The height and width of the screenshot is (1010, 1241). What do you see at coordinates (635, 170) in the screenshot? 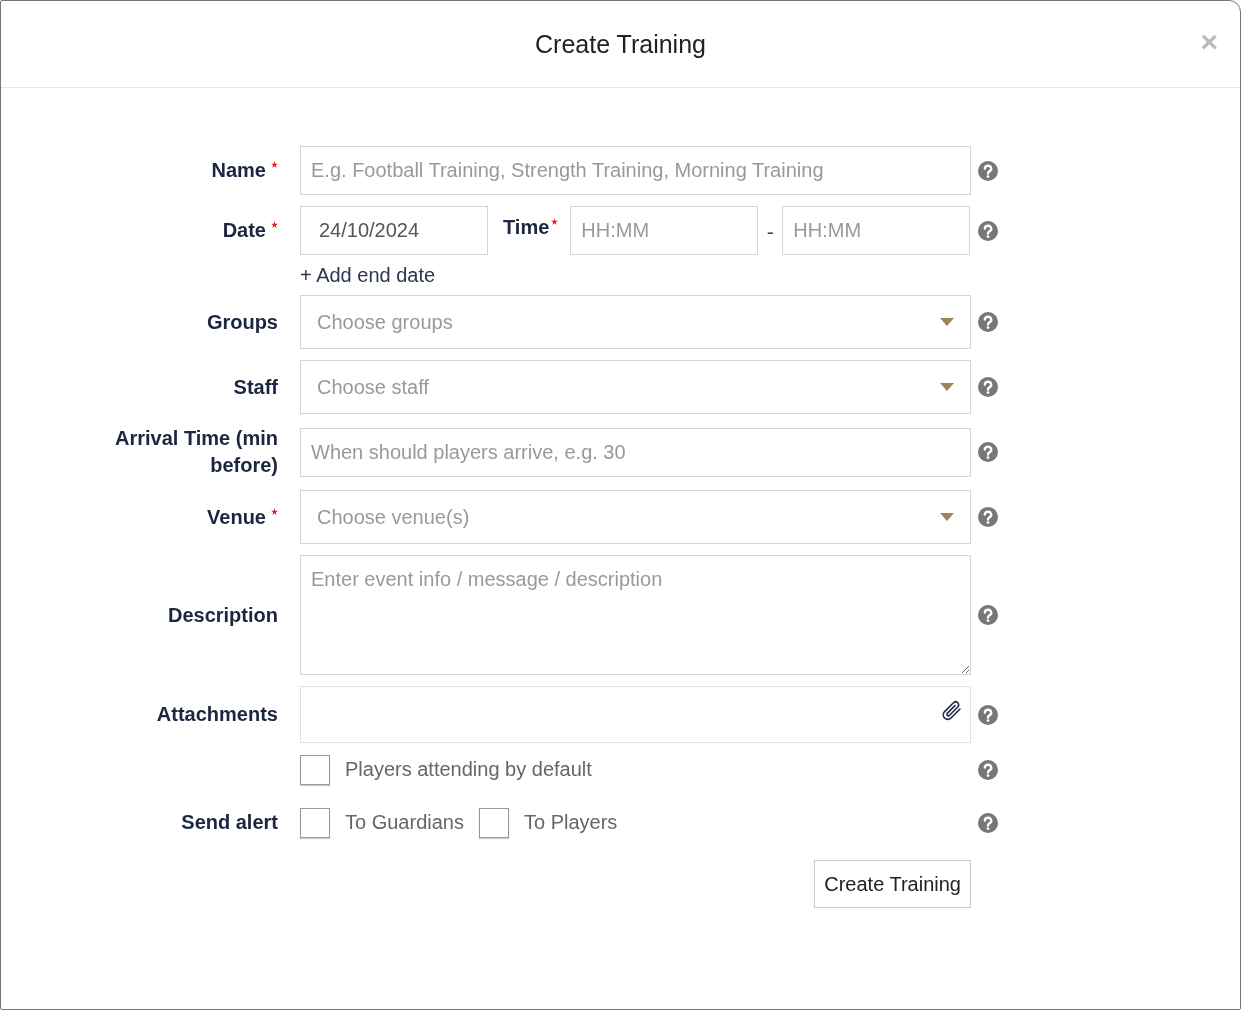
I see `text-field: E.g. Football Training, Strength Training, Morning Training` at bounding box center [635, 170].